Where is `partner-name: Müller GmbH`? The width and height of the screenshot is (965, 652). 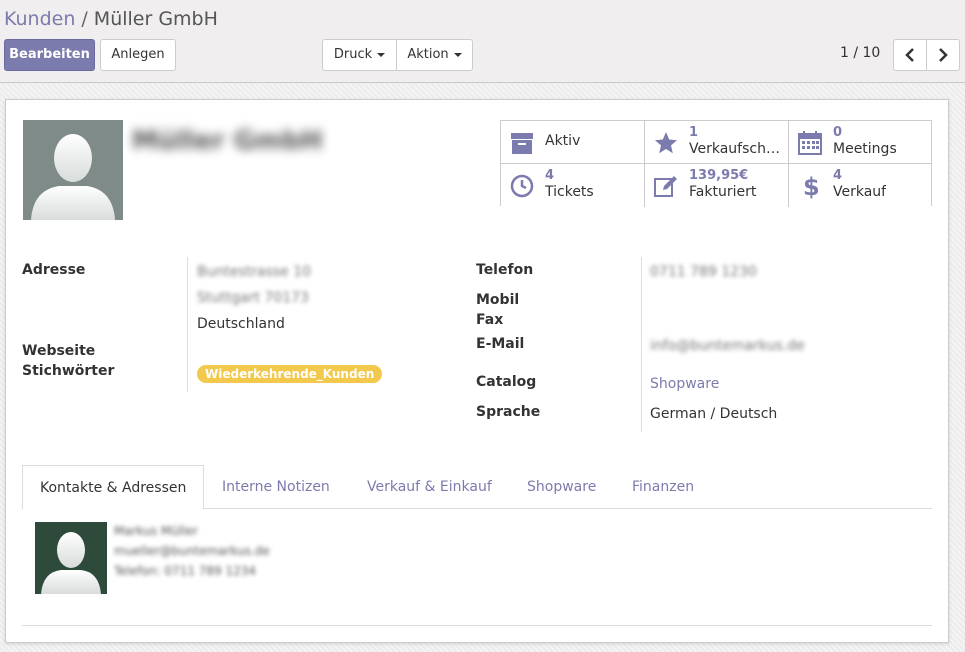 partner-name: Müller GmbH is located at coordinates (227, 141).